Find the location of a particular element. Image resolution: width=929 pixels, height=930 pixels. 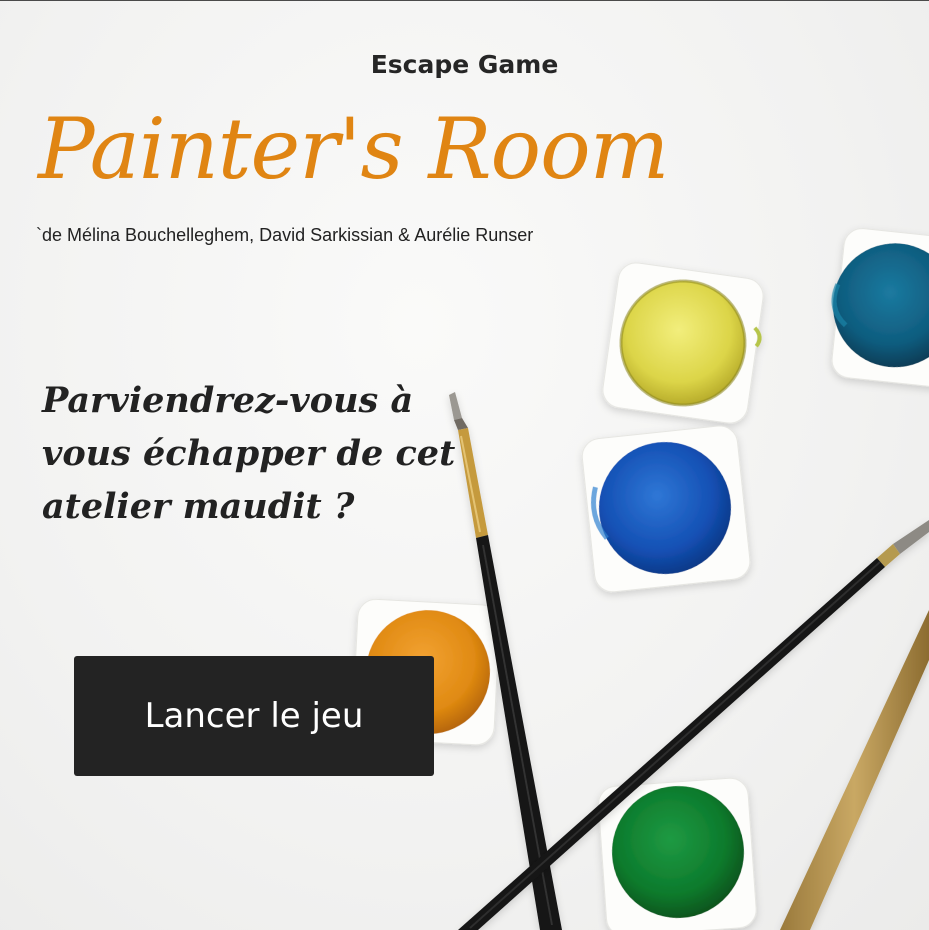

teal-paint-pan is located at coordinates (880, 309).